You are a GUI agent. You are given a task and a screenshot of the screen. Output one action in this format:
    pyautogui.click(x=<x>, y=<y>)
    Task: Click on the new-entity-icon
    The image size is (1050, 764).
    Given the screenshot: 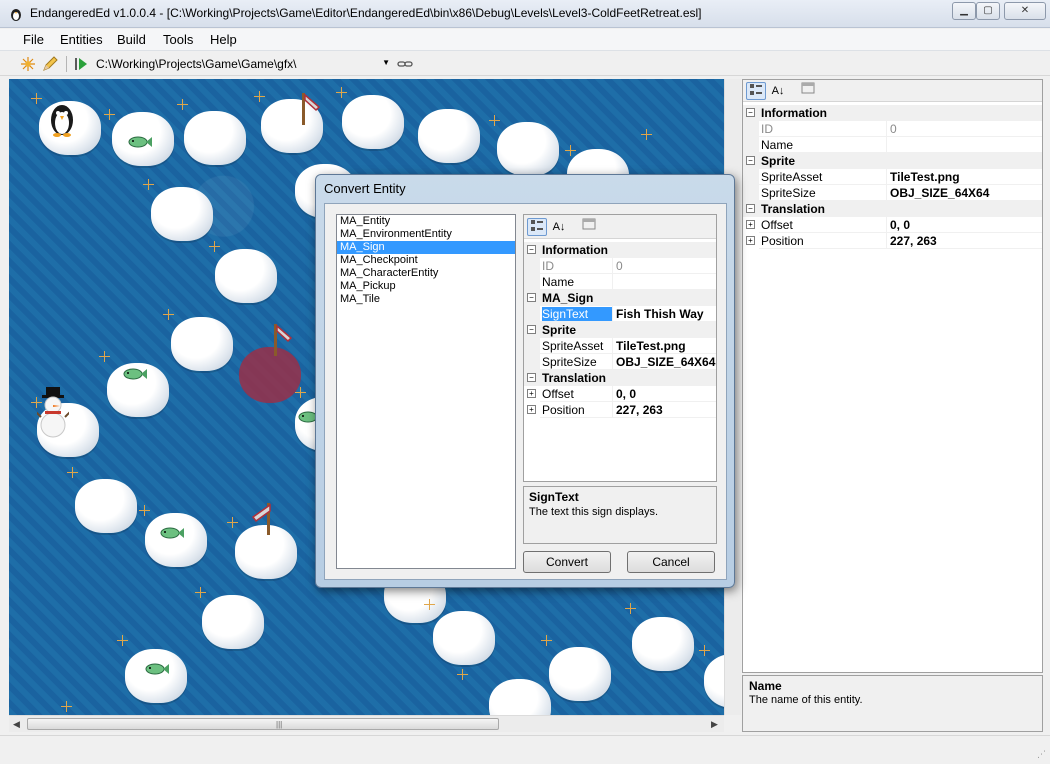 What is the action you would take?
    pyautogui.click(x=28, y=64)
    